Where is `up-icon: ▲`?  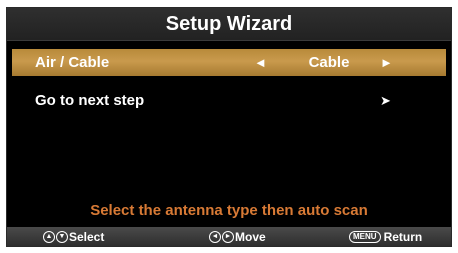 up-icon: ▲ is located at coordinates (49, 236).